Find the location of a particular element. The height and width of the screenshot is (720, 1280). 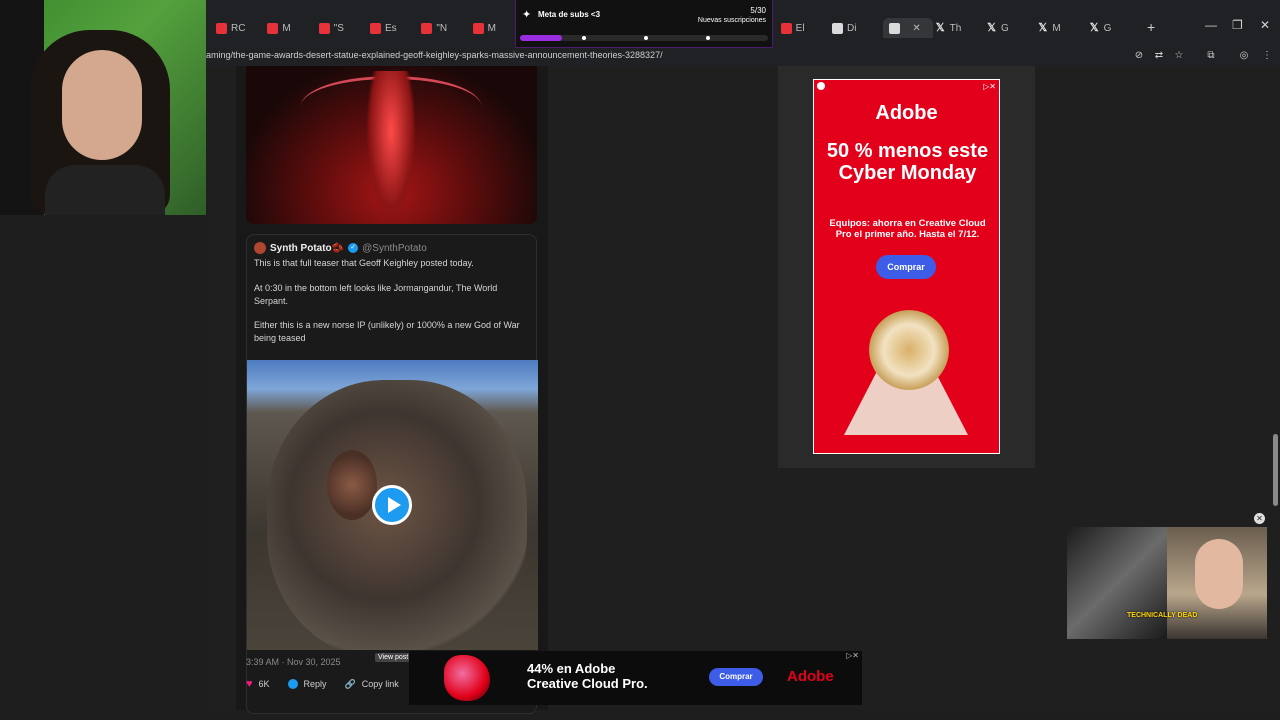

video-left-panel is located at coordinates (1117, 583).